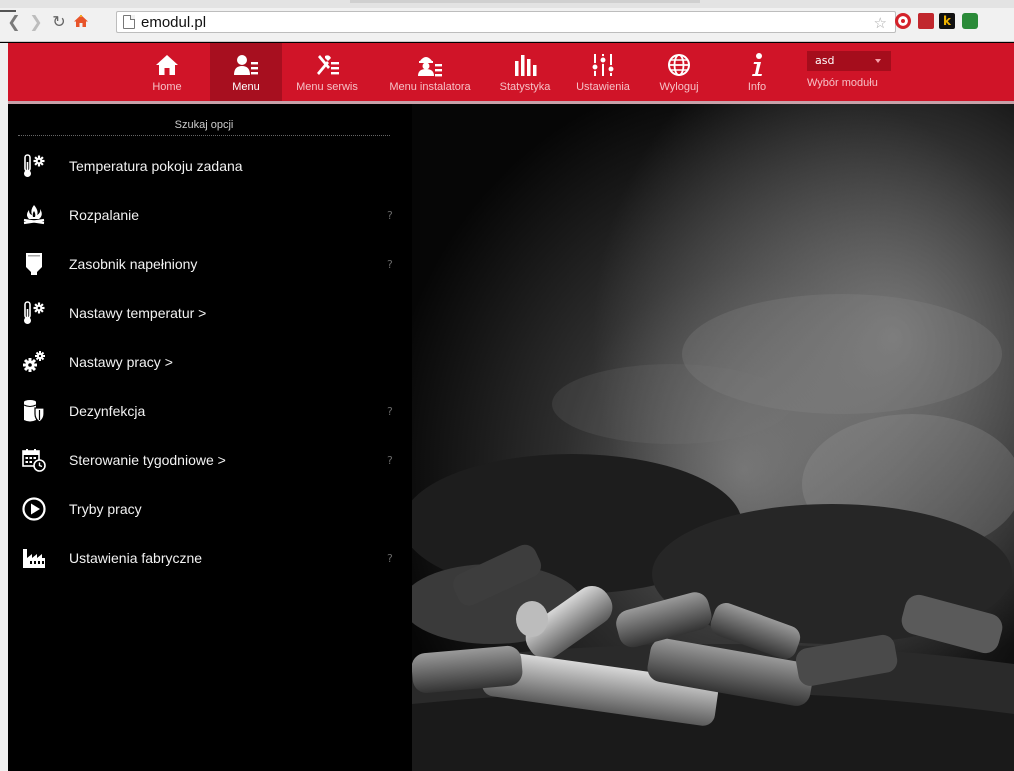 This screenshot has height=771, width=1014. Describe the element at coordinates (970, 21) in the screenshot. I see `green-extension-icon` at that location.